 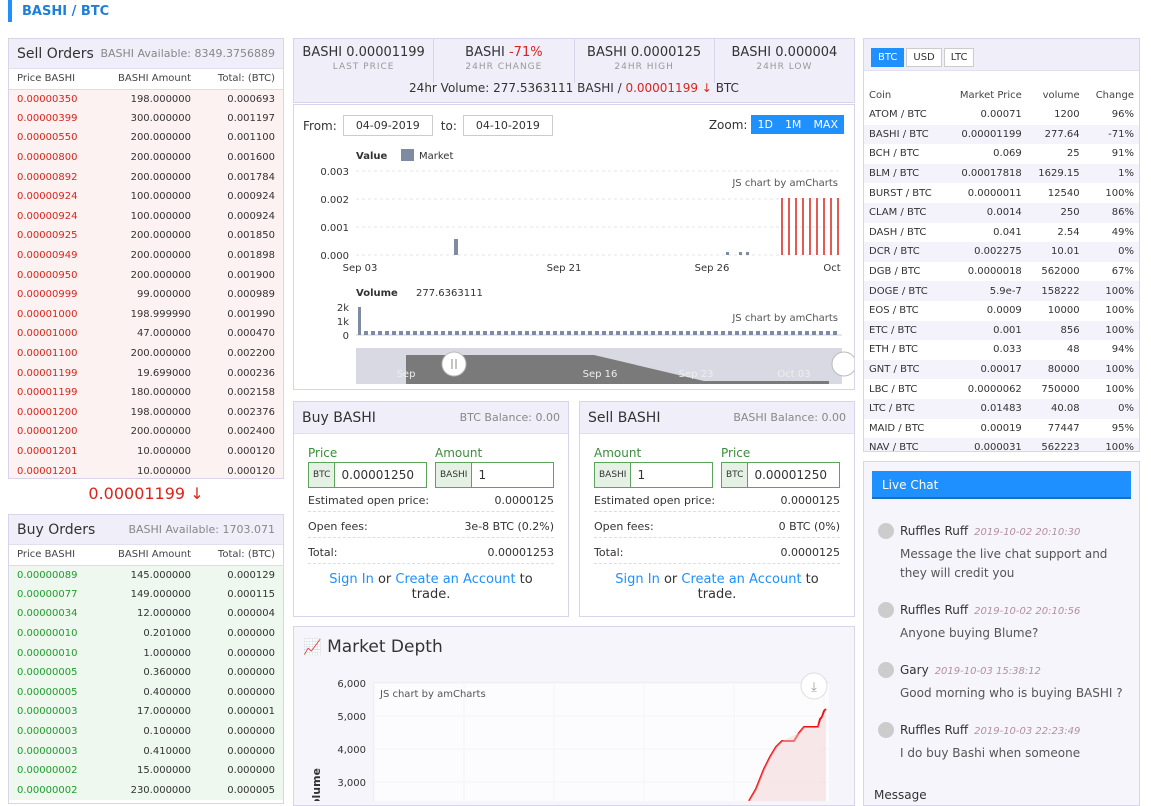 I want to click on market-row: LBC / BTC 0.0000062 750000 100%, so click(x=1001, y=389).